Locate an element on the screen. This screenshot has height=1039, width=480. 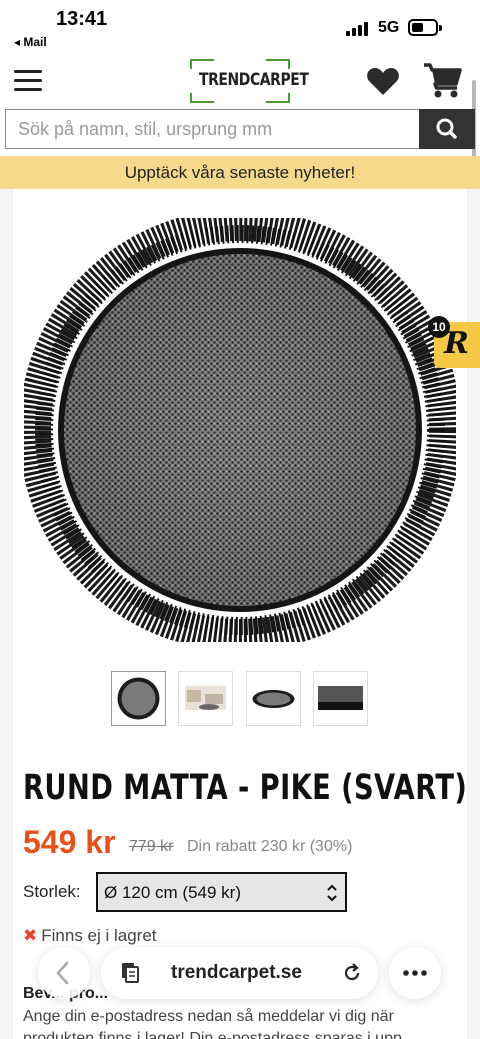
size-select: Ø 120 cm (549 kr) is located at coordinates (221, 892).